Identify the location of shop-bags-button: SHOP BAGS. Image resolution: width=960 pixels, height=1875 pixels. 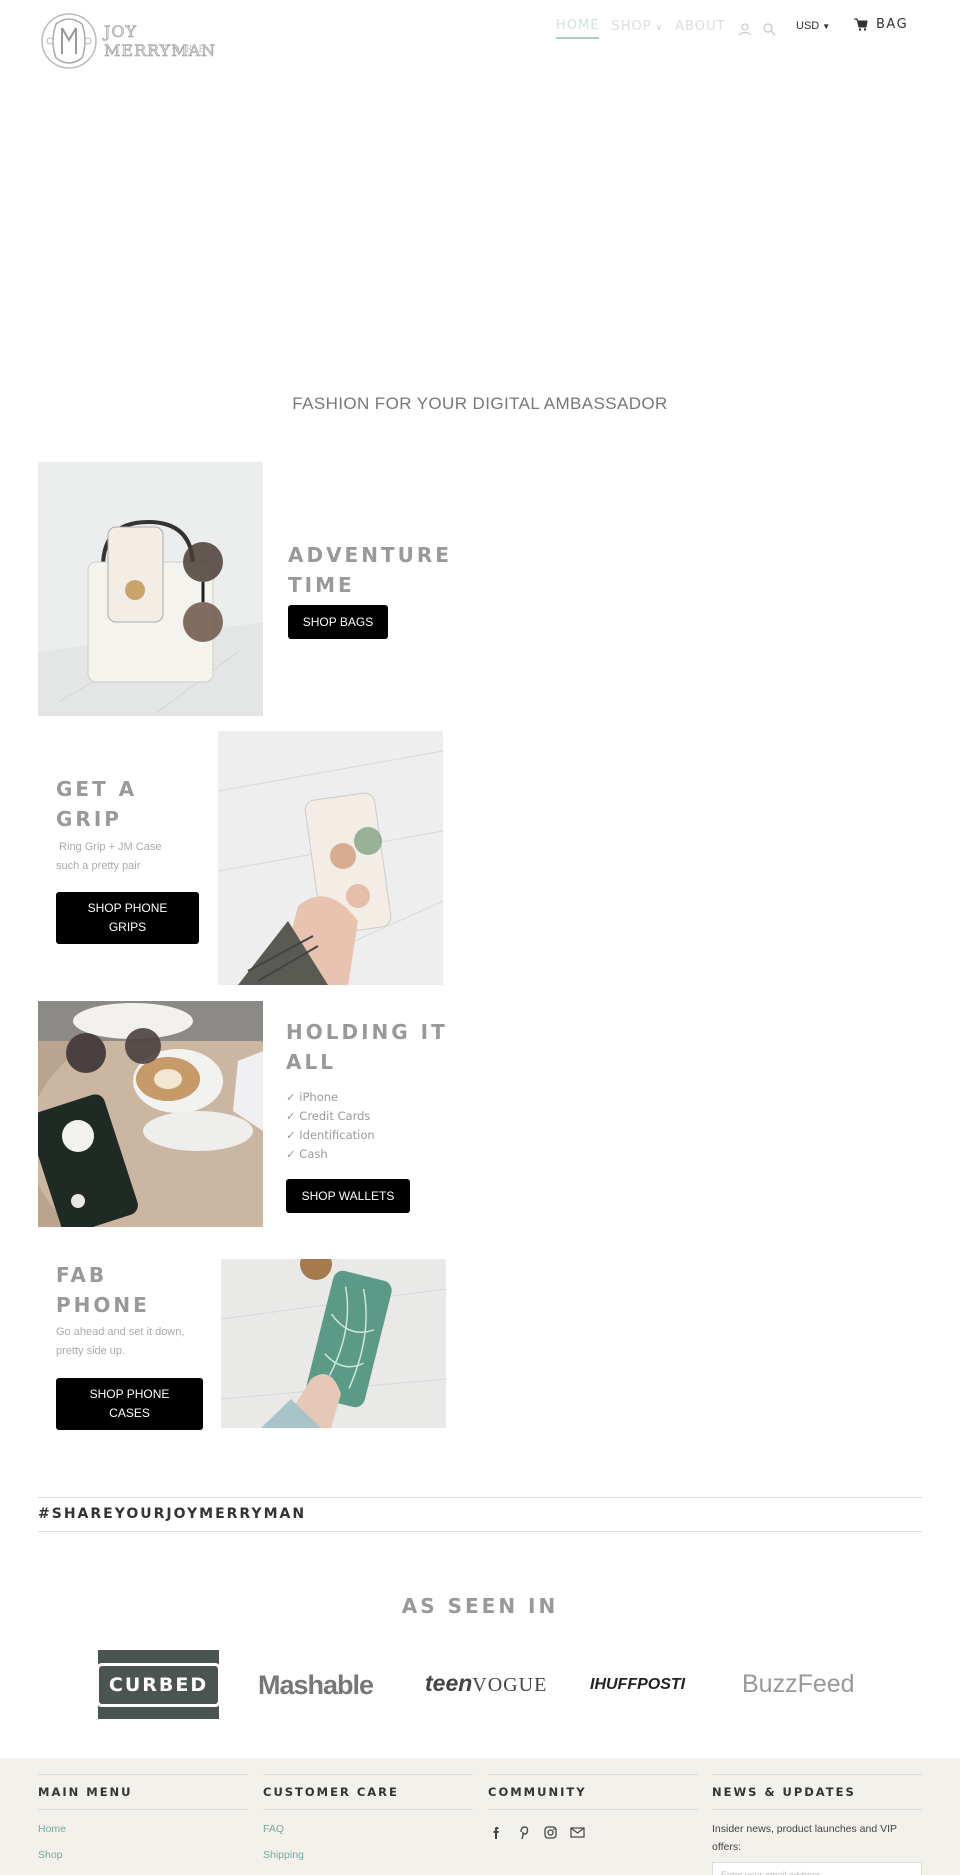
(338, 622).